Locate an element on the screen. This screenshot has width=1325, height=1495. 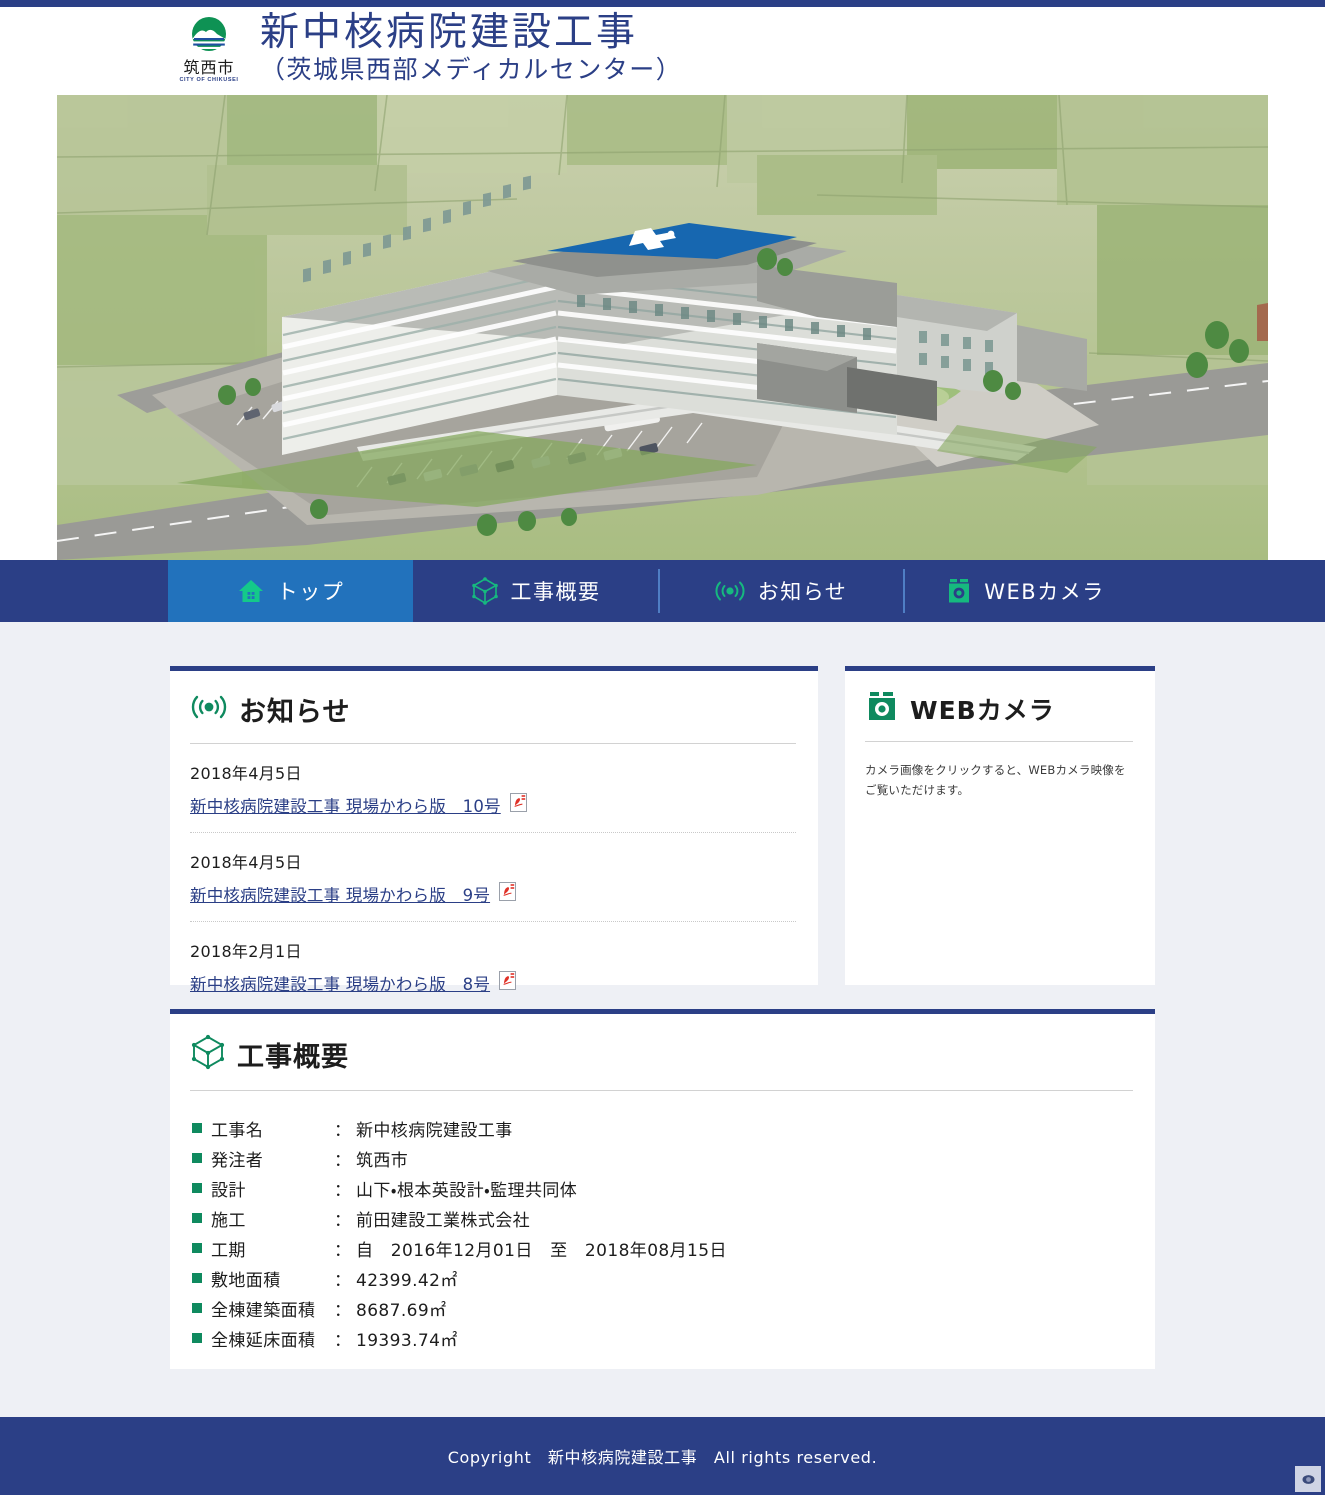
spec-row: 施工 ： 前田建設工業株式会社 is located at coordinates (673, 1218).